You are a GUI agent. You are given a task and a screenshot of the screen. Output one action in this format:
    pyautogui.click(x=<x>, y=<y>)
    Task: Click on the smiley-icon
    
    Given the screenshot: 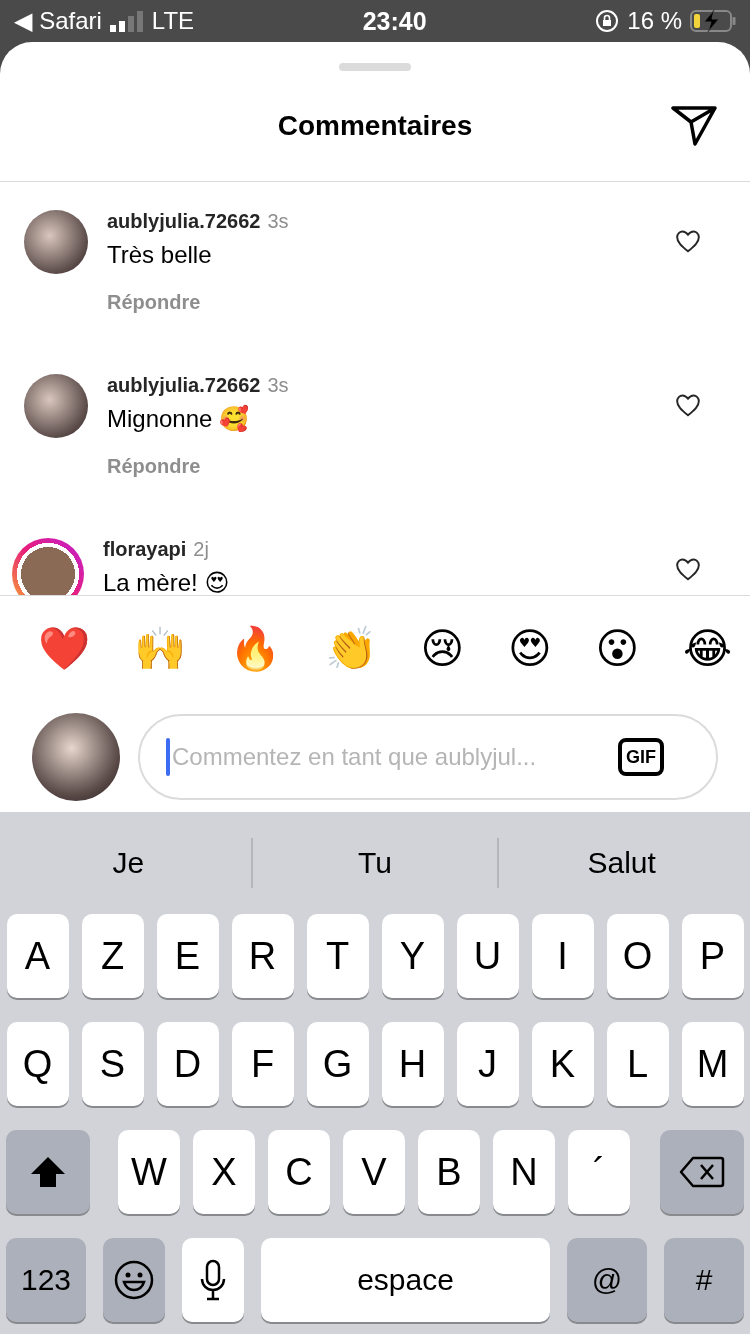 What is the action you would take?
    pyautogui.click(x=134, y=1280)
    